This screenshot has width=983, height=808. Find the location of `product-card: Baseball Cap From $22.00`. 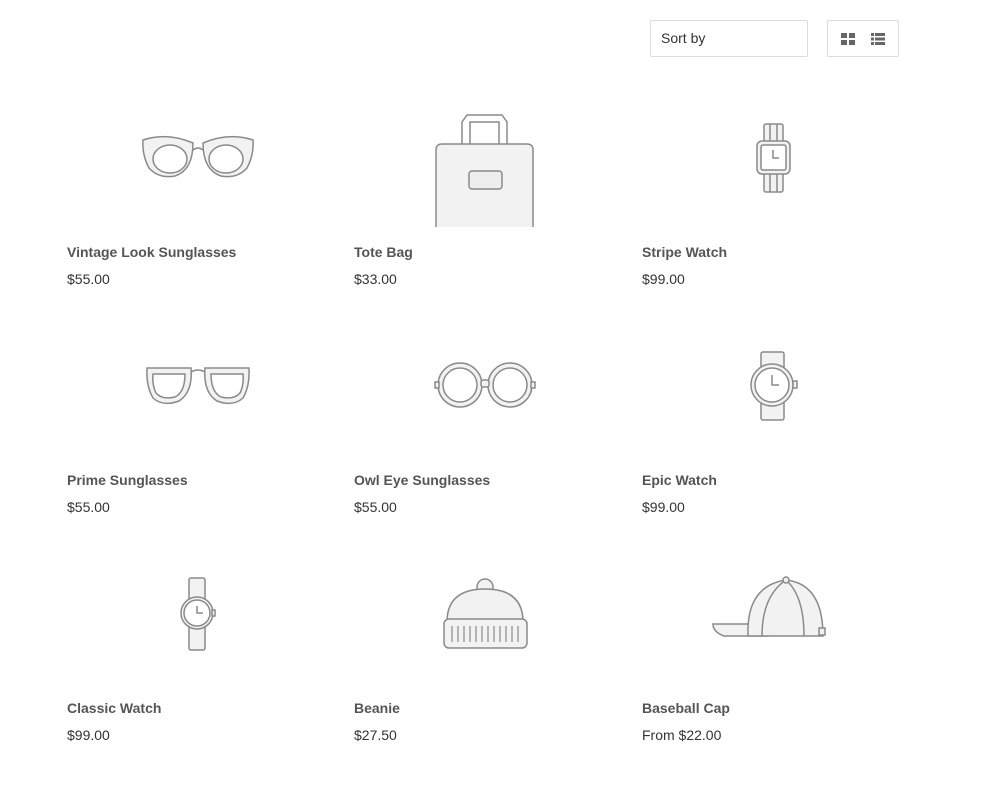

product-card: Baseball Cap From $22.00 is located at coordinates (773, 656).